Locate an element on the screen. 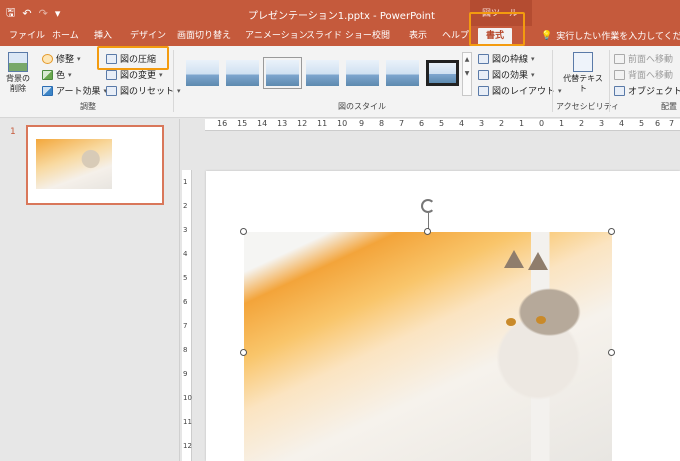 The image size is (680, 461). ruler-tick-label: 0 is located at coordinates (542, 123).